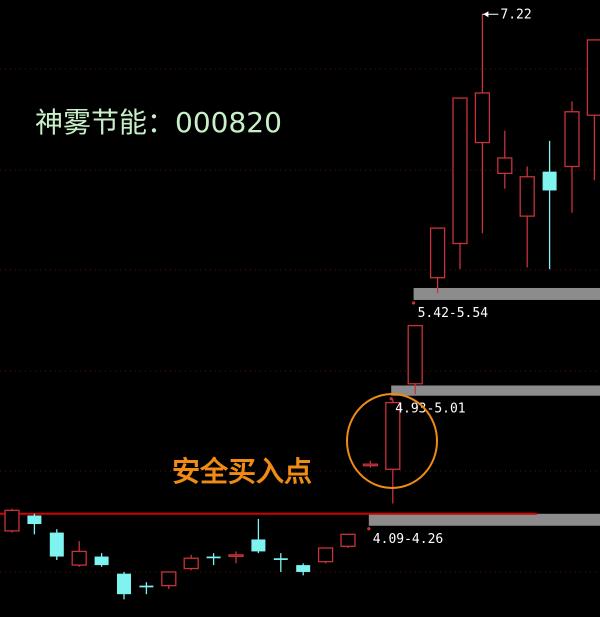 The image size is (600, 617). Describe the element at coordinates (158, 122) in the screenshot. I see `chart-title: 神雾节能：000820` at that location.